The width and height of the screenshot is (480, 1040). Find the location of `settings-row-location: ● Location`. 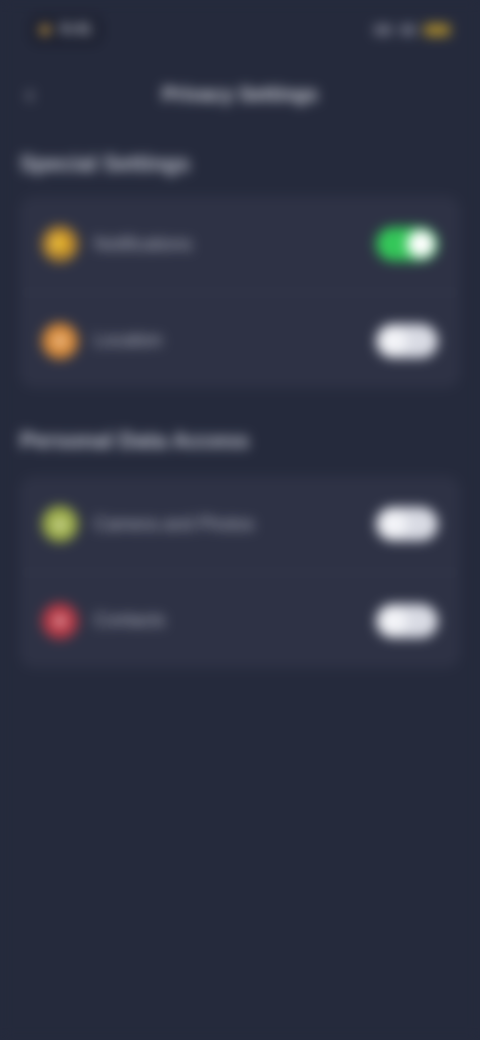

settings-row-location: ● Location is located at coordinates (240, 340).